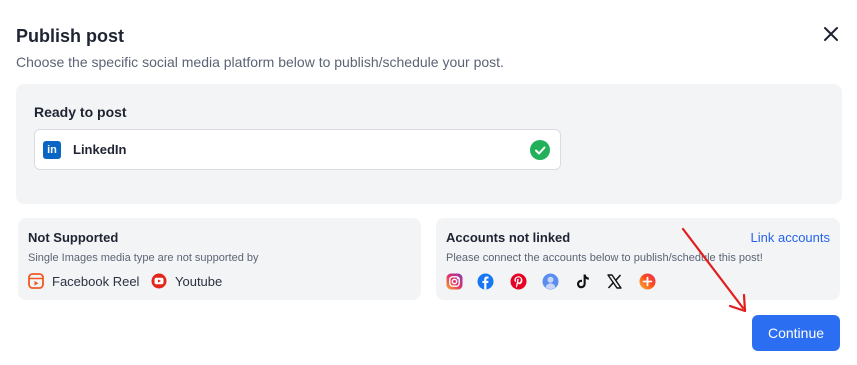 The width and height of the screenshot is (857, 365). What do you see at coordinates (73, 237) in the screenshot?
I see `not-supported-heading: Not Supported` at bounding box center [73, 237].